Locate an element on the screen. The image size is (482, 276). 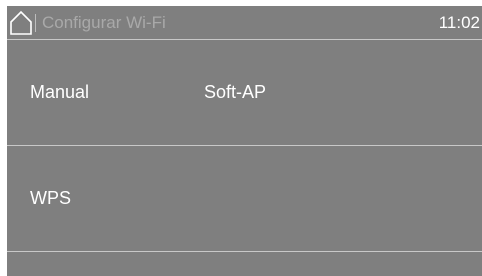
header-separator is located at coordinates (35, 23).